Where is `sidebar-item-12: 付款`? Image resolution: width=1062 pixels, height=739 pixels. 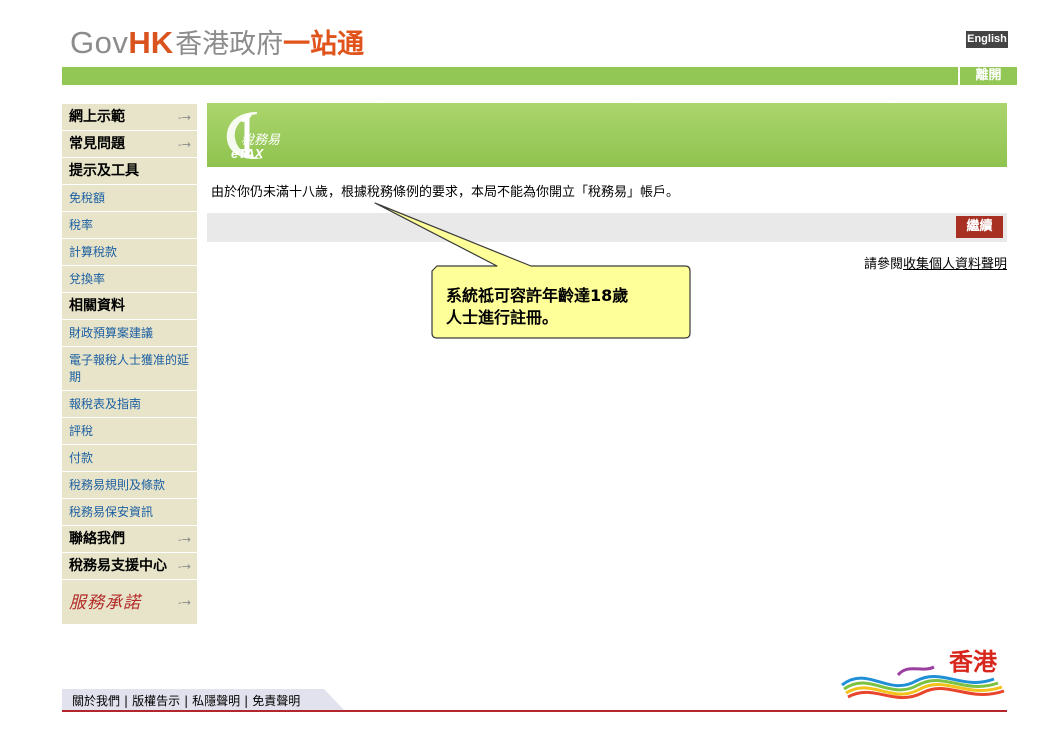
sidebar-item-12: 付款 is located at coordinates (129, 458).